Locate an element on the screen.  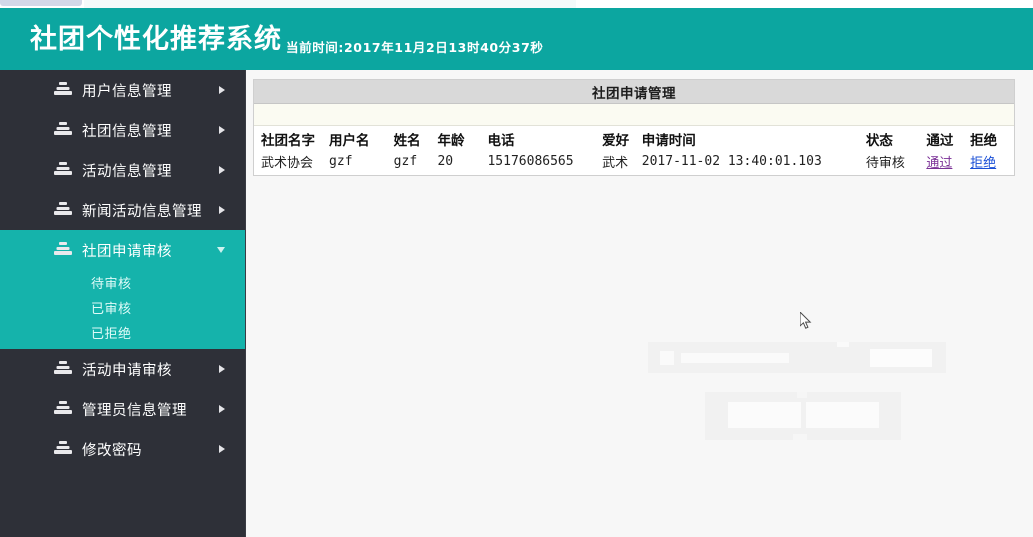
sidebar-item-club-application-review: 社团申请审核 is located at coordinates (122, 250).